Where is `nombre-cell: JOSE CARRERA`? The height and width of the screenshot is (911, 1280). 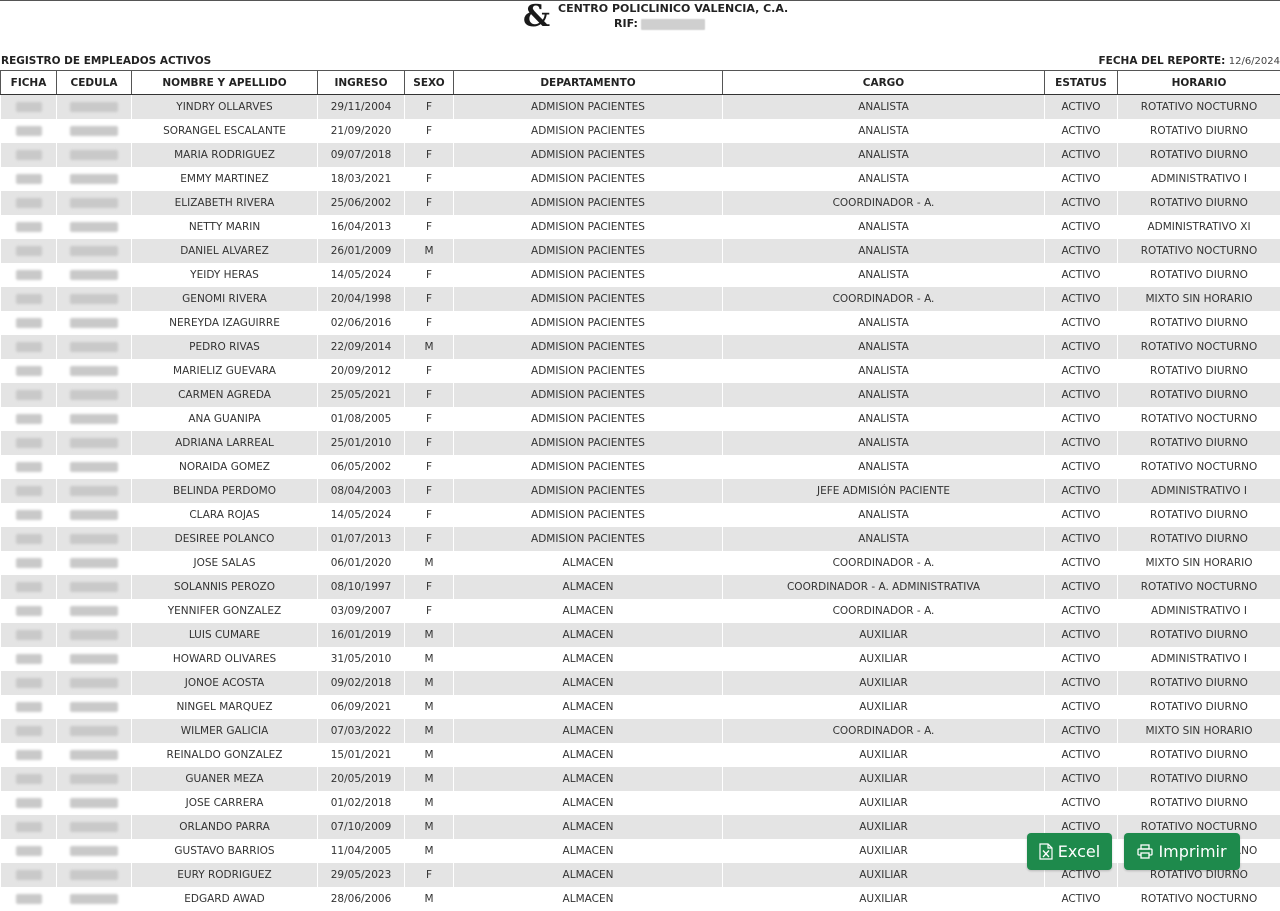 nombre-cell: JOSE CARRERA is located at coordinates (225, 803).